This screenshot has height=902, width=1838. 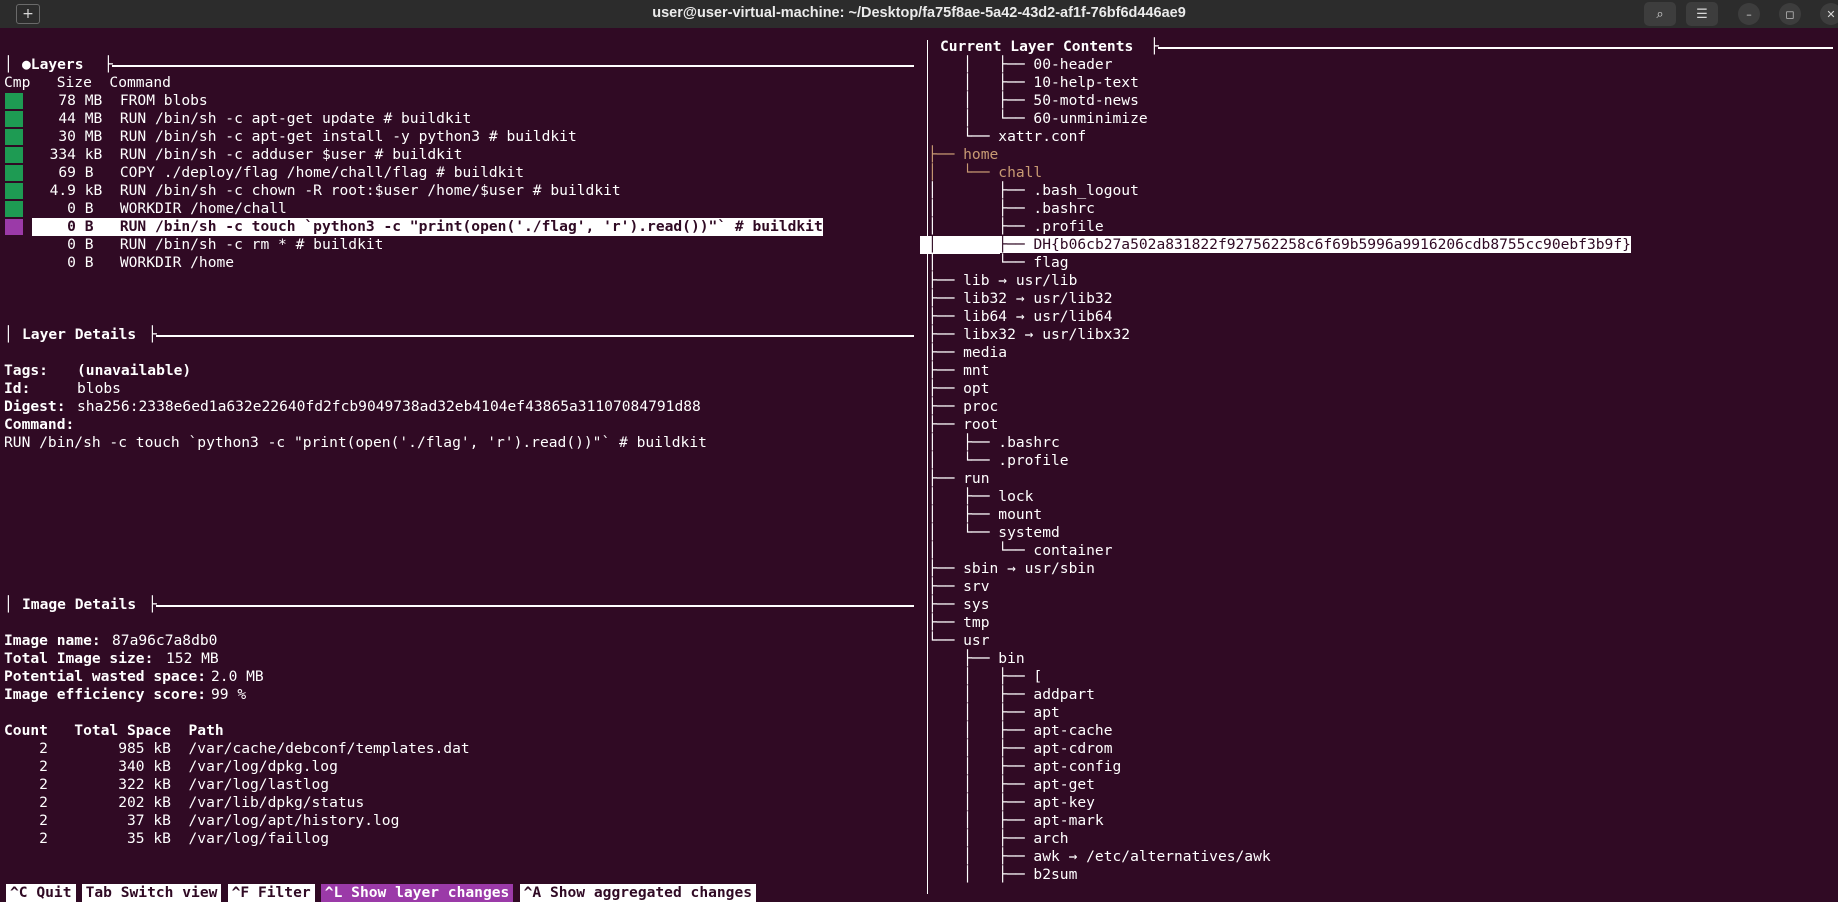 What do you see at coordinates (924, 245) in the screenshot?
I see `tree-cursor-marker` at bounding box center [924, 245].